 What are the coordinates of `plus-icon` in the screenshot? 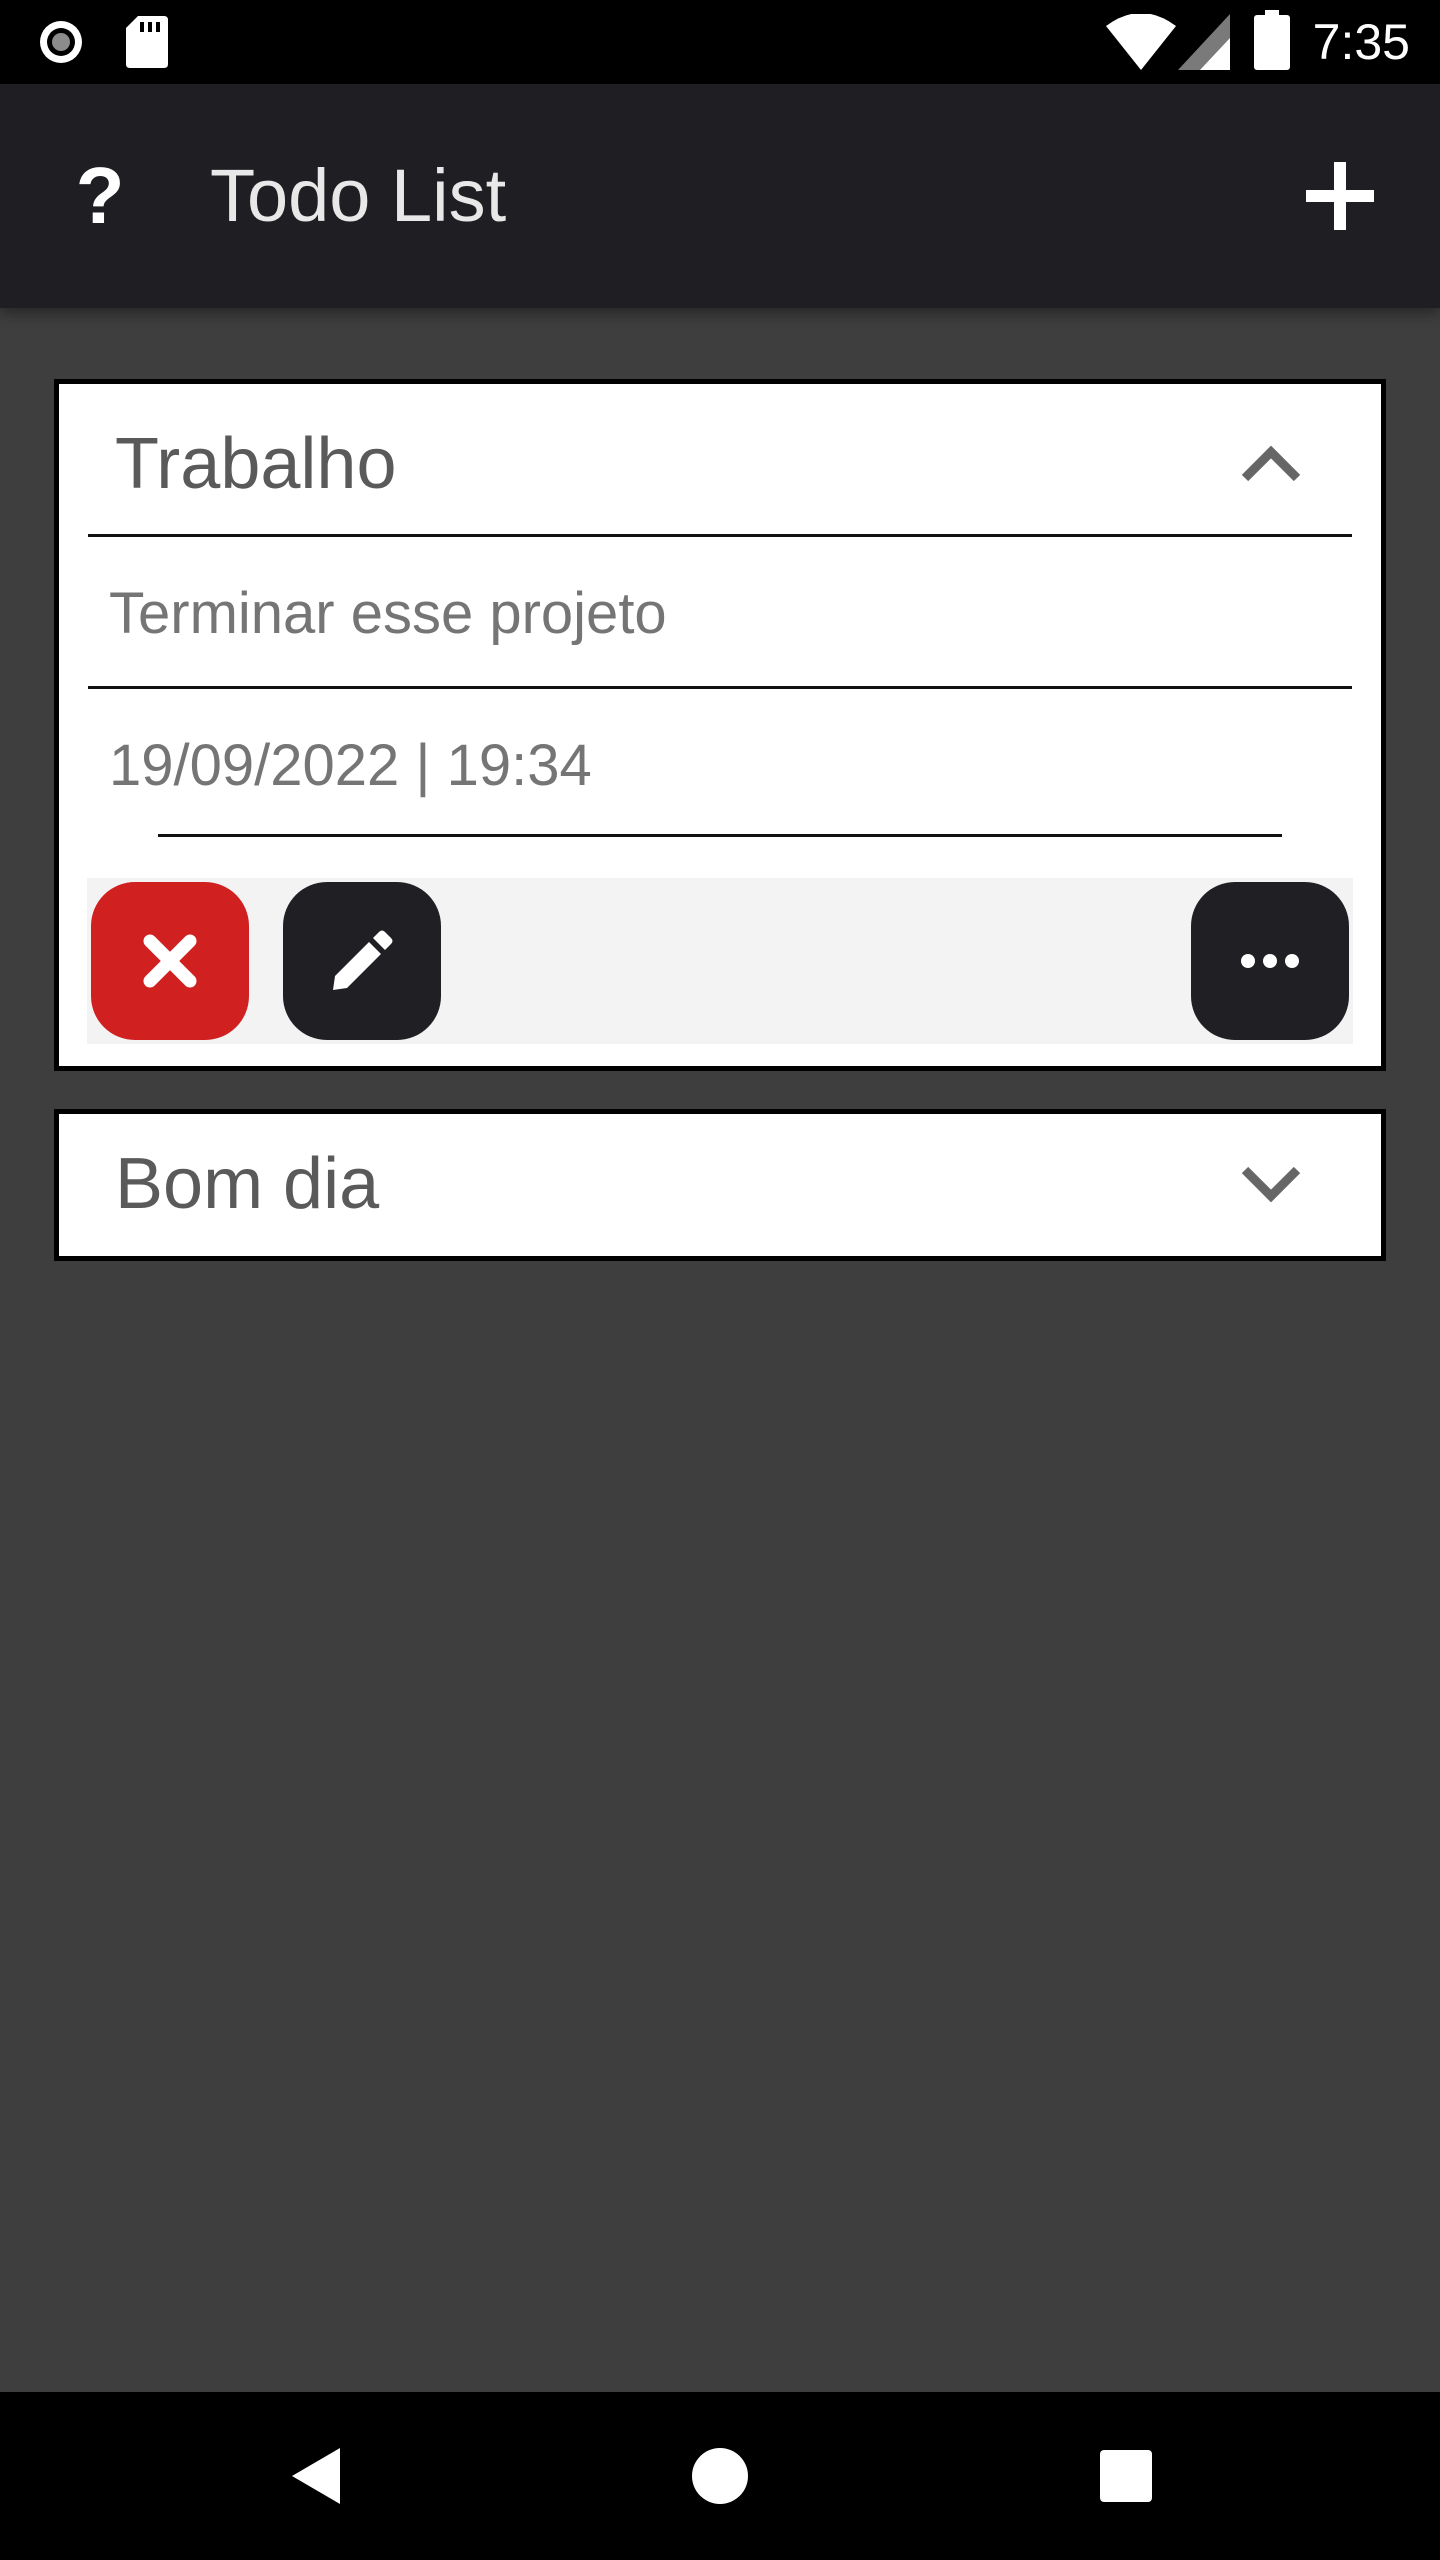 It's located at (1340, 196).